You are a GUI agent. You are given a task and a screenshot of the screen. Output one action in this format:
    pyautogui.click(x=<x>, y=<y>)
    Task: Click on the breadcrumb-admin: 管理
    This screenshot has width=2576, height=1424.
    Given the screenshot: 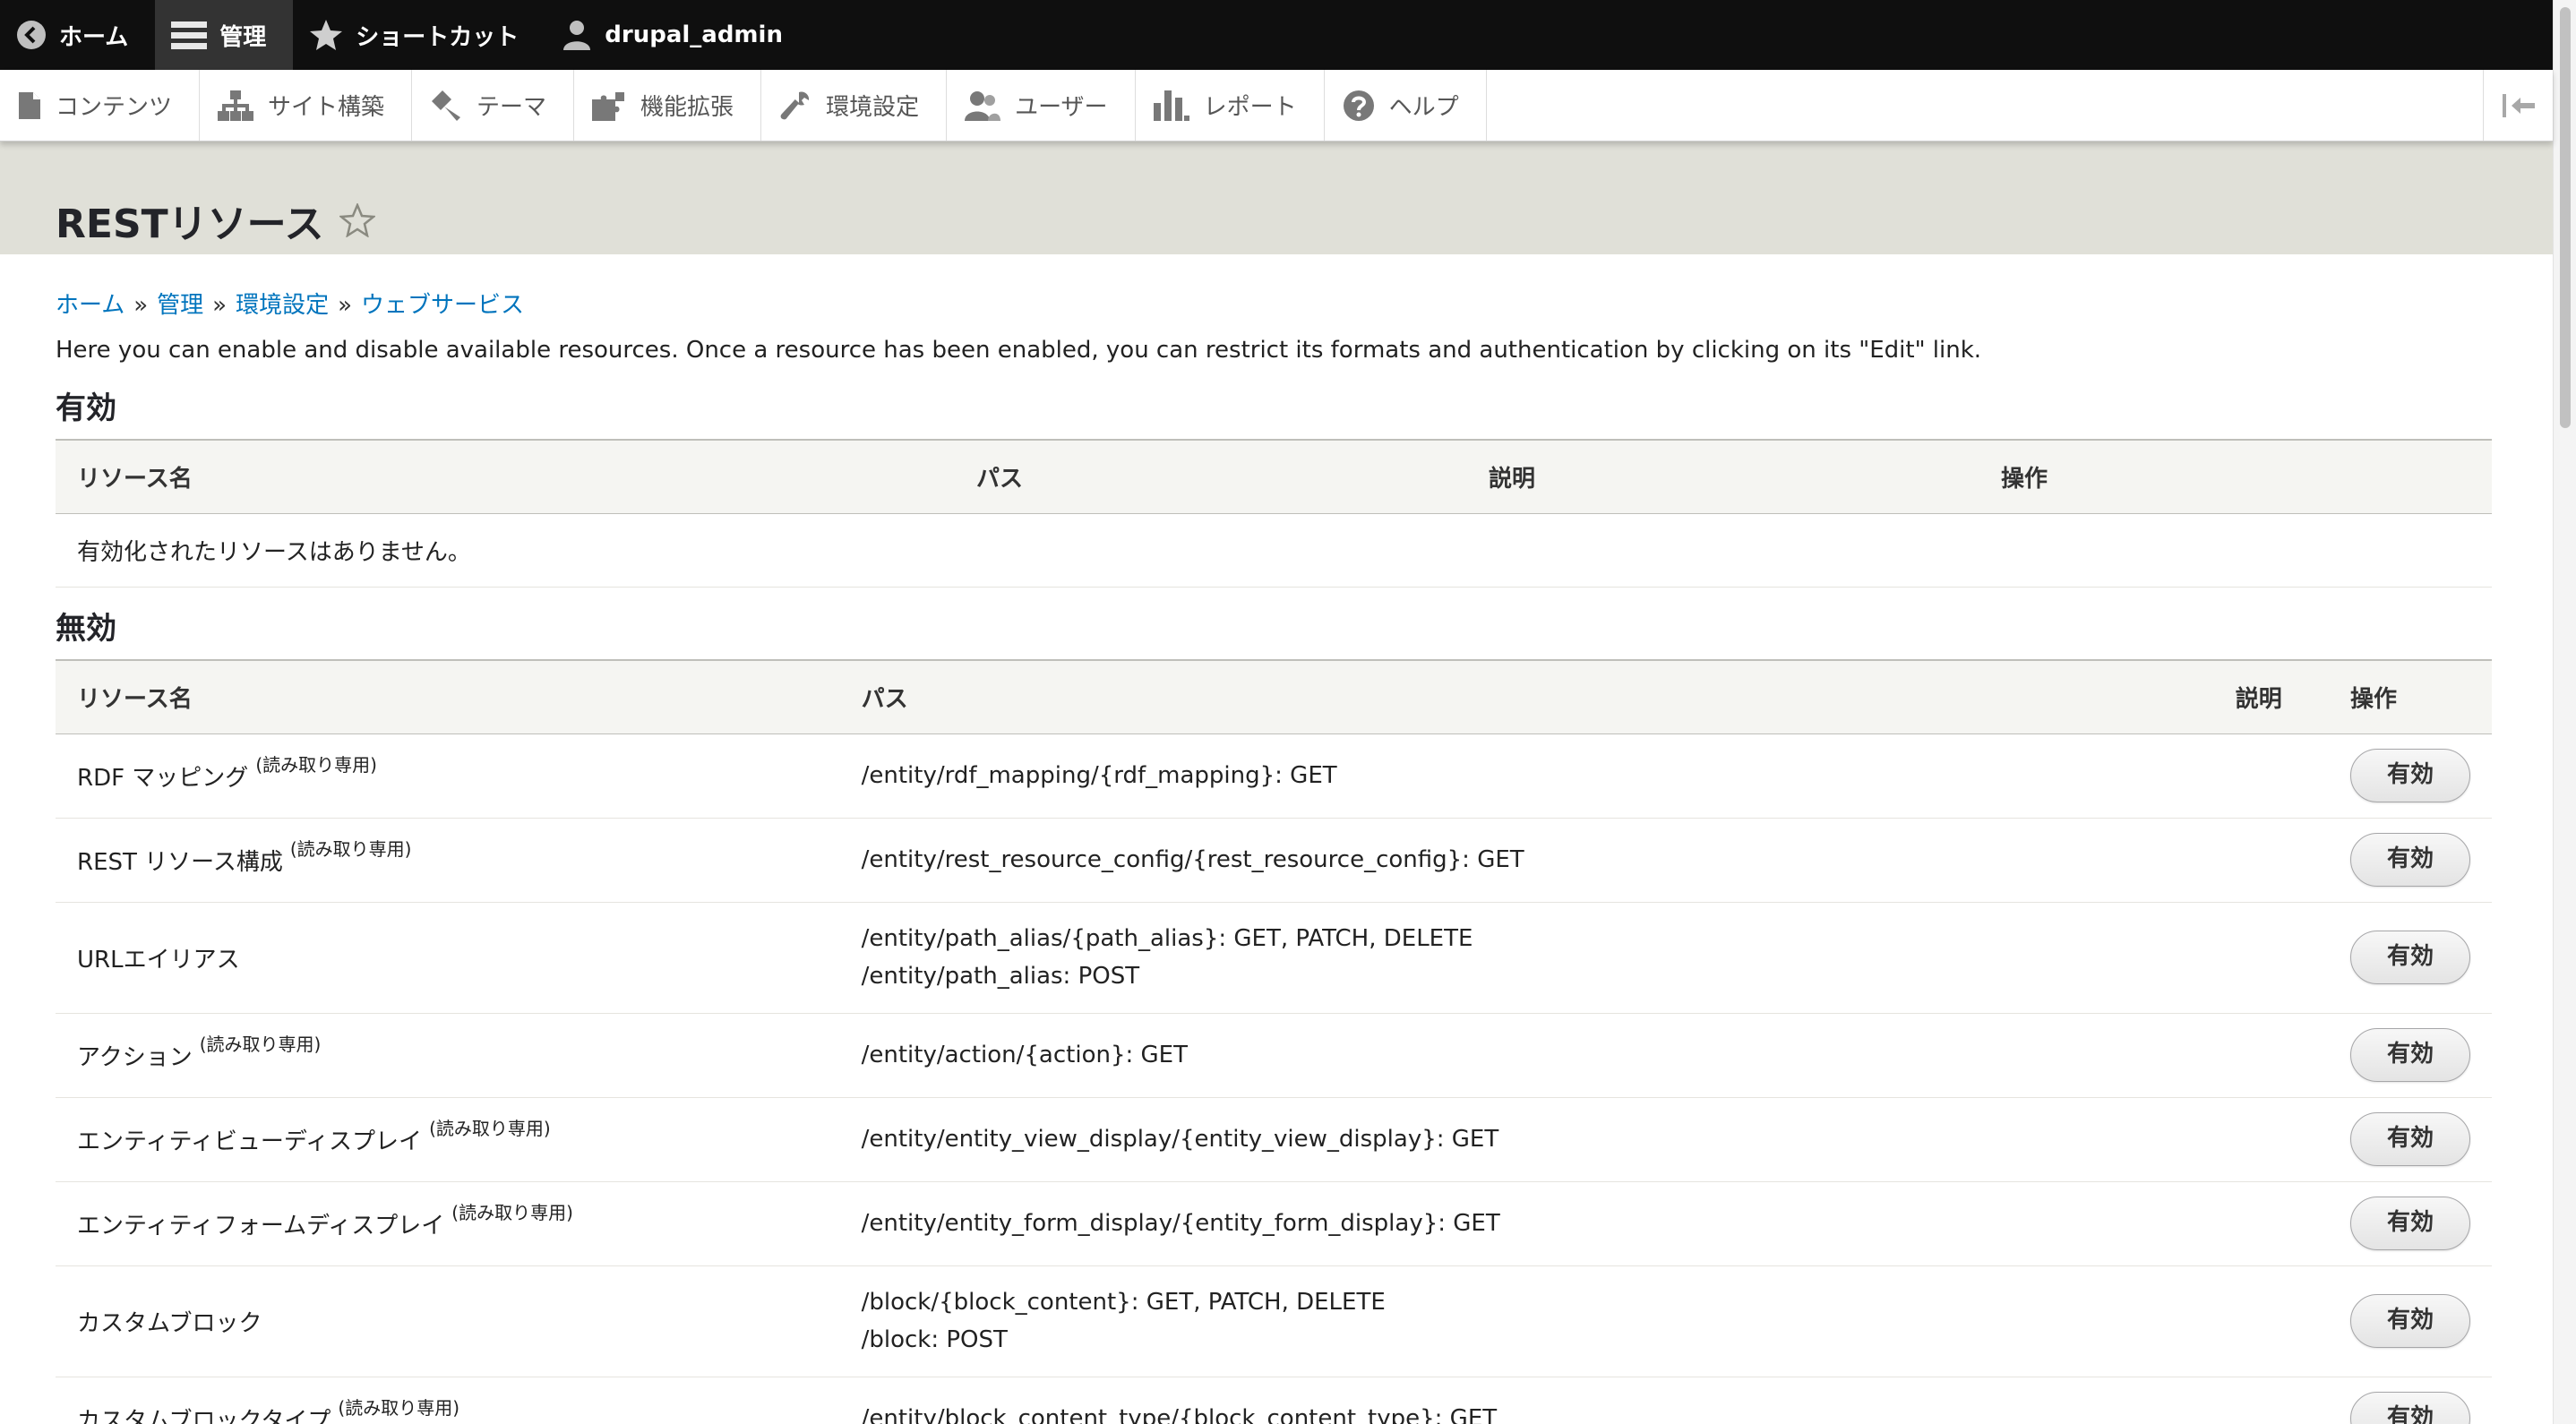 What is the action you would take?
    pyautogui.click(x=180, y=306)
    